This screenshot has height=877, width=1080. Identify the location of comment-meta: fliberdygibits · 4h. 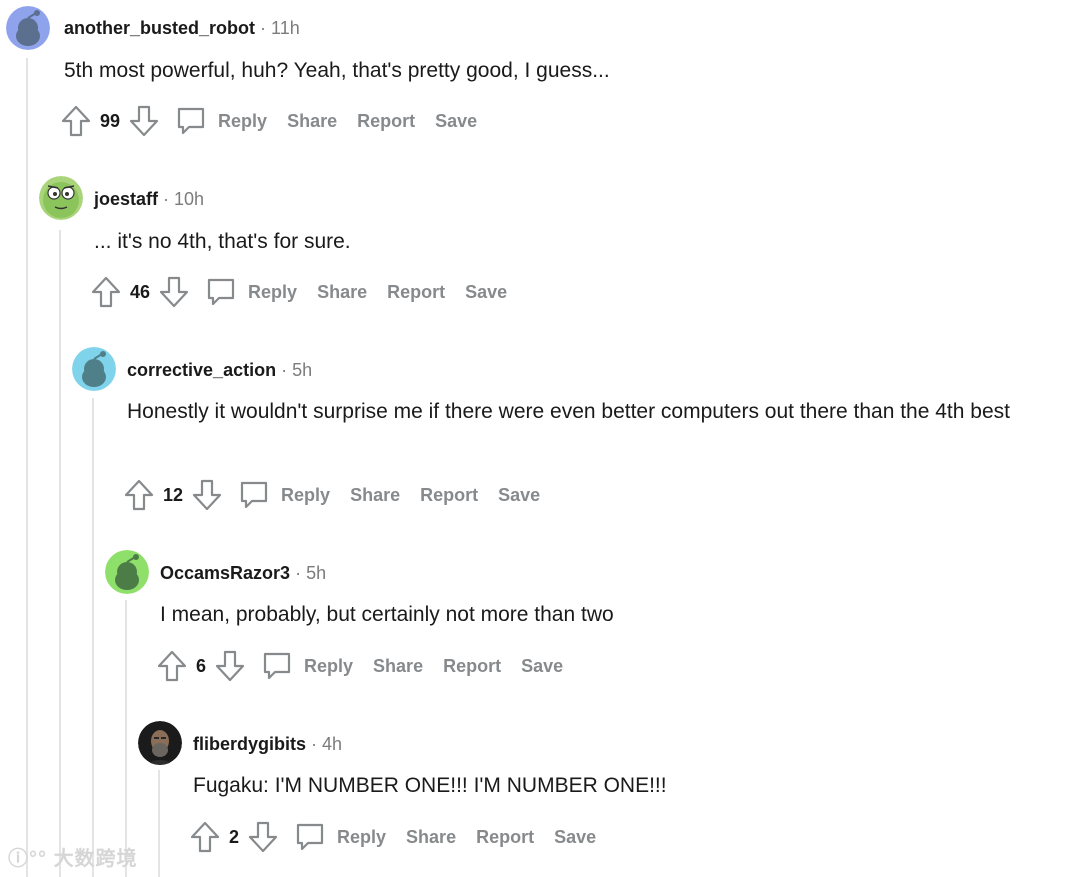
(267, 744).